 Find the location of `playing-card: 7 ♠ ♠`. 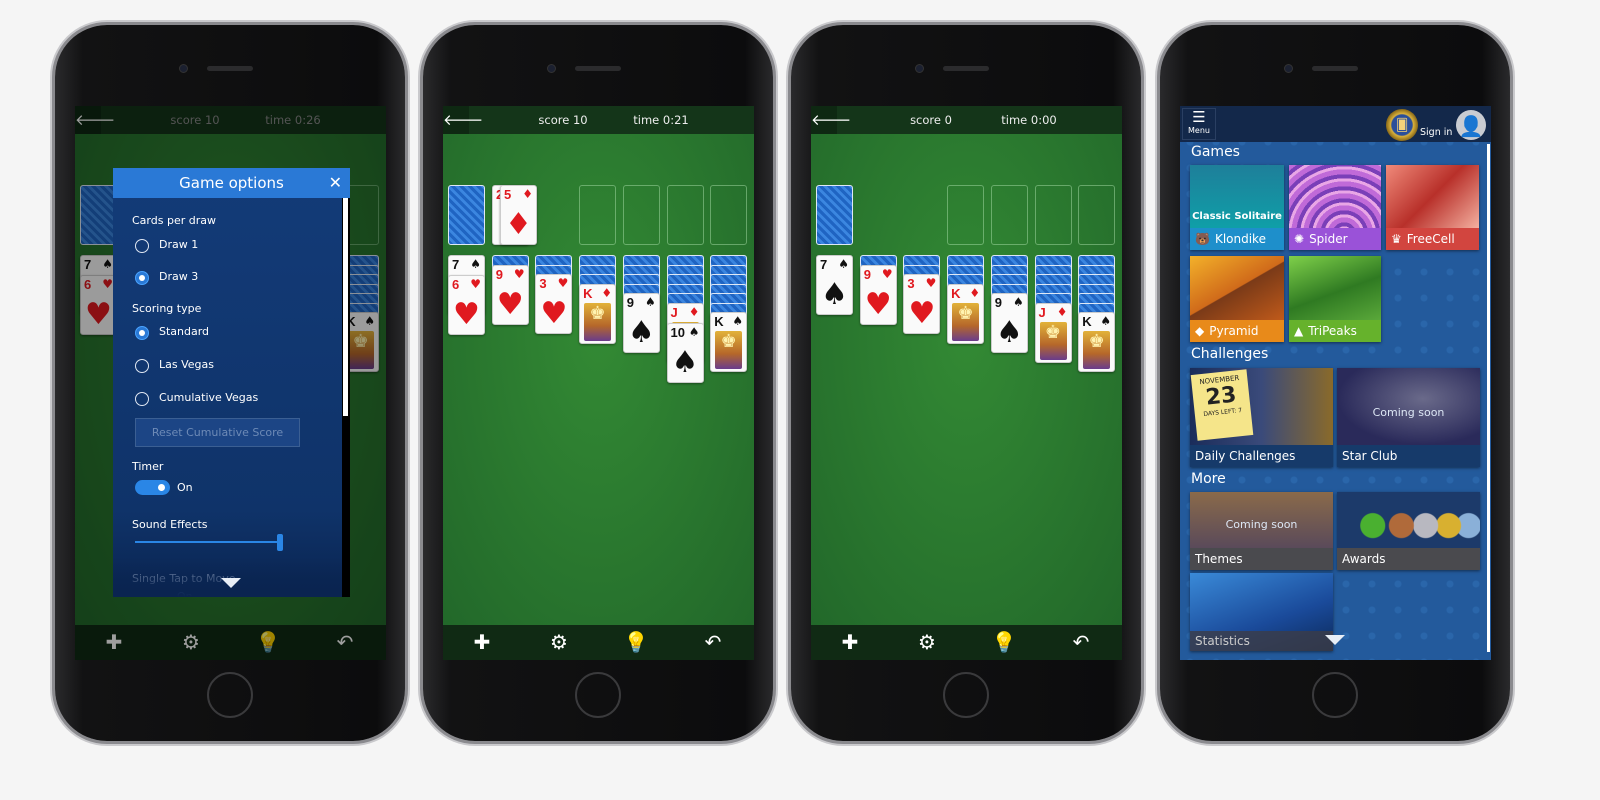

playing-card: 7 ♠ ♠ is located at coordinates (834, 285).